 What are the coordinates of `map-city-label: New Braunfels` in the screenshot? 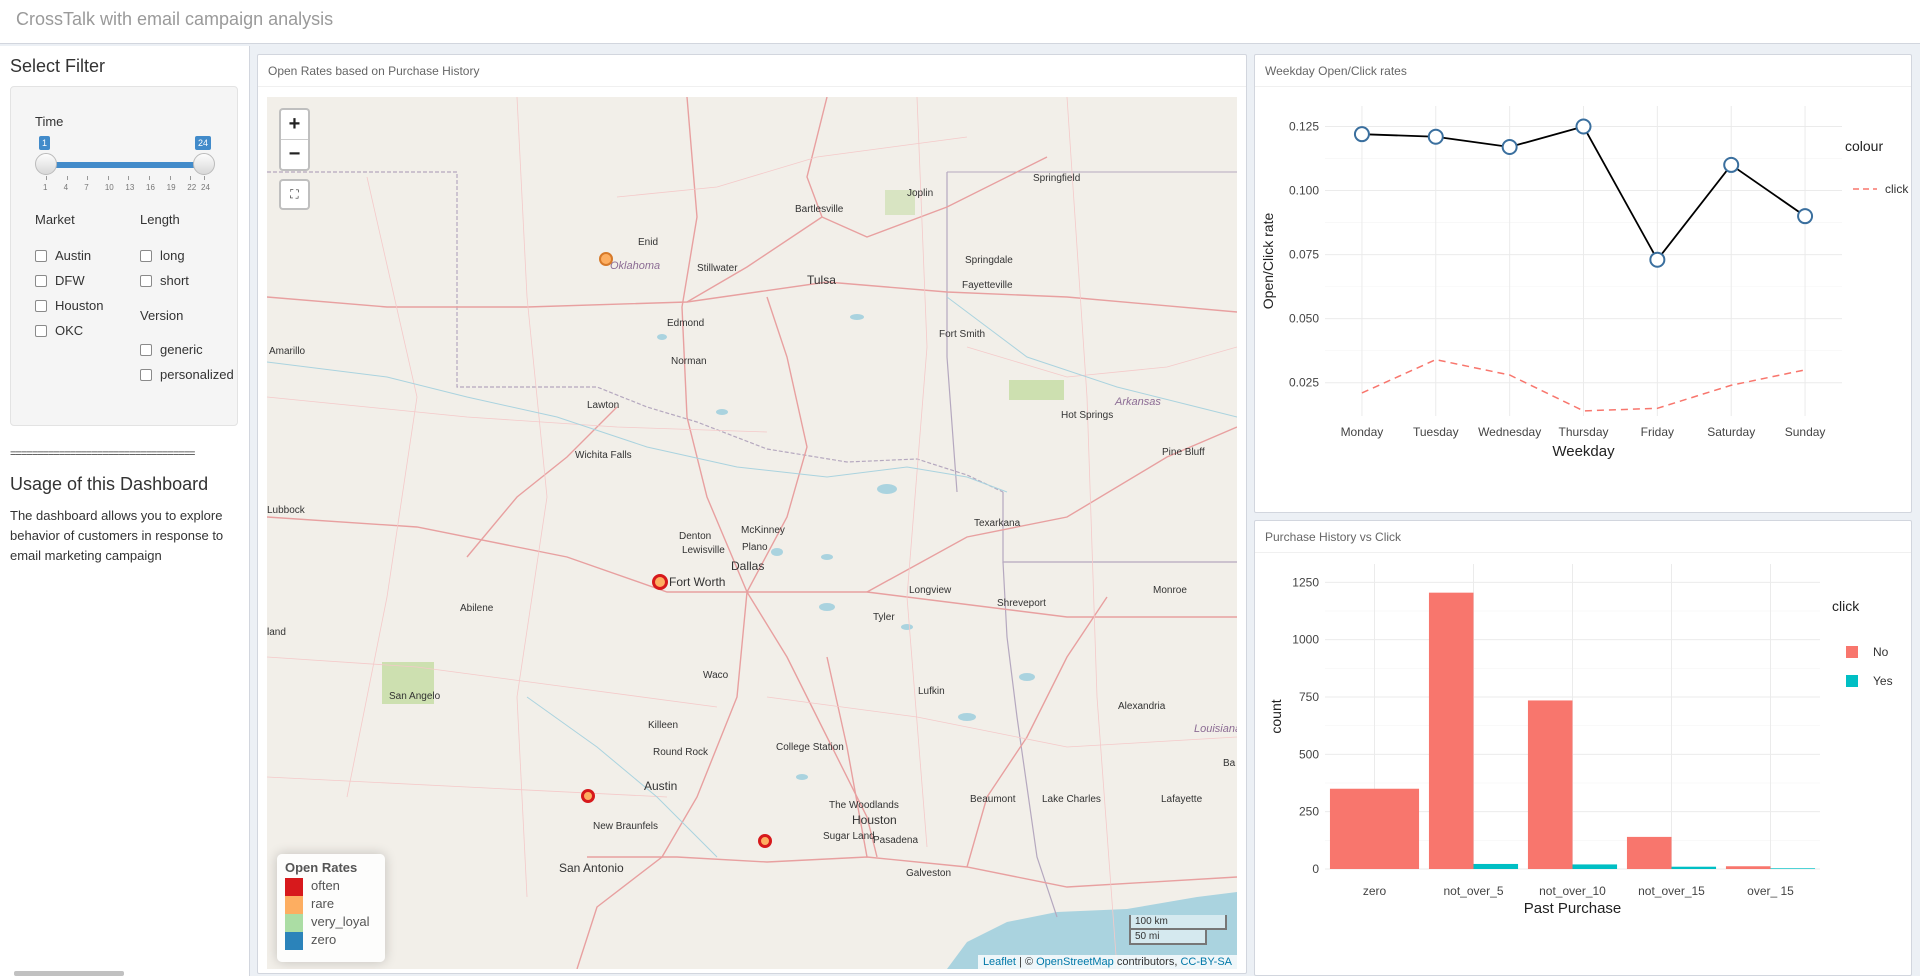 It's located at (626, 826).